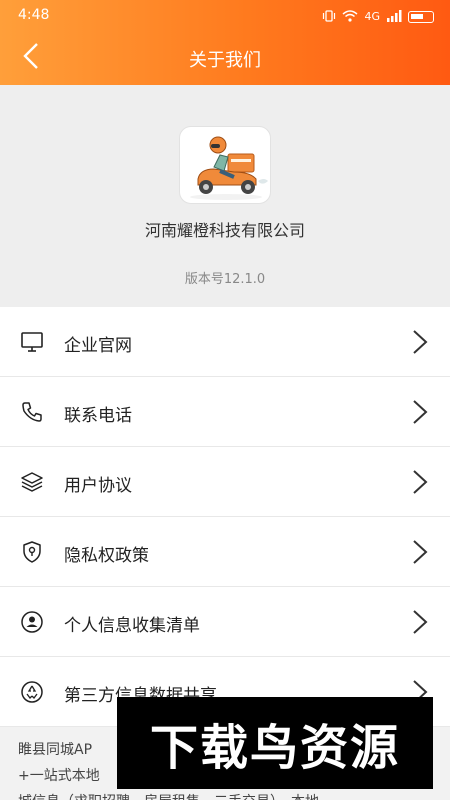  Describe the element at coordinates (132, 626) in the screenshot. I see `menu-item-label: 个人信息收集清单` at that location.